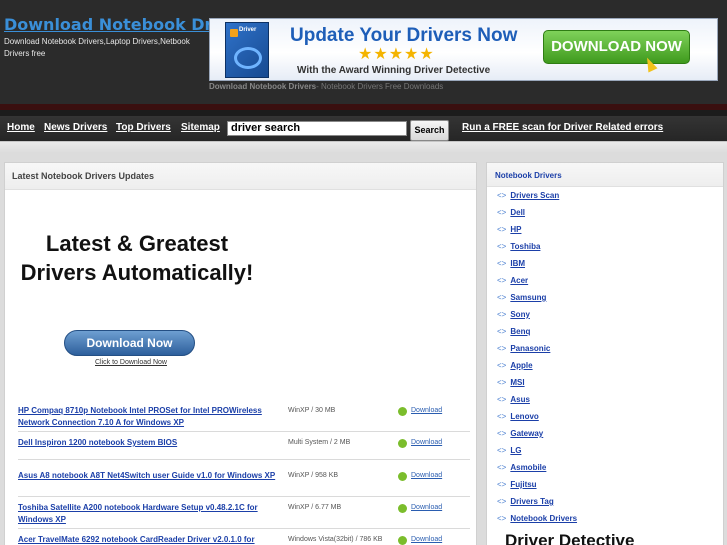 The width and height of the screenshot is (727, 545). What do you see at coordinates (521, 365) in the screenshot?
I see `sidebar-item-label: Apple` at bounding box center [521, 365].